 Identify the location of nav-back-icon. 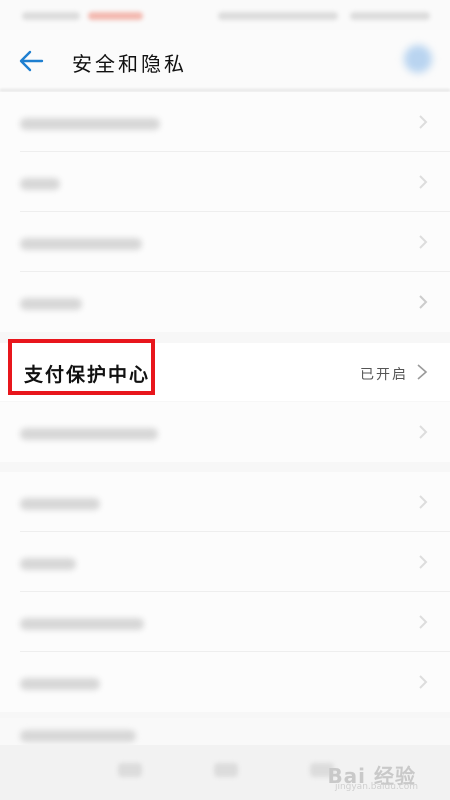
(130, 770).